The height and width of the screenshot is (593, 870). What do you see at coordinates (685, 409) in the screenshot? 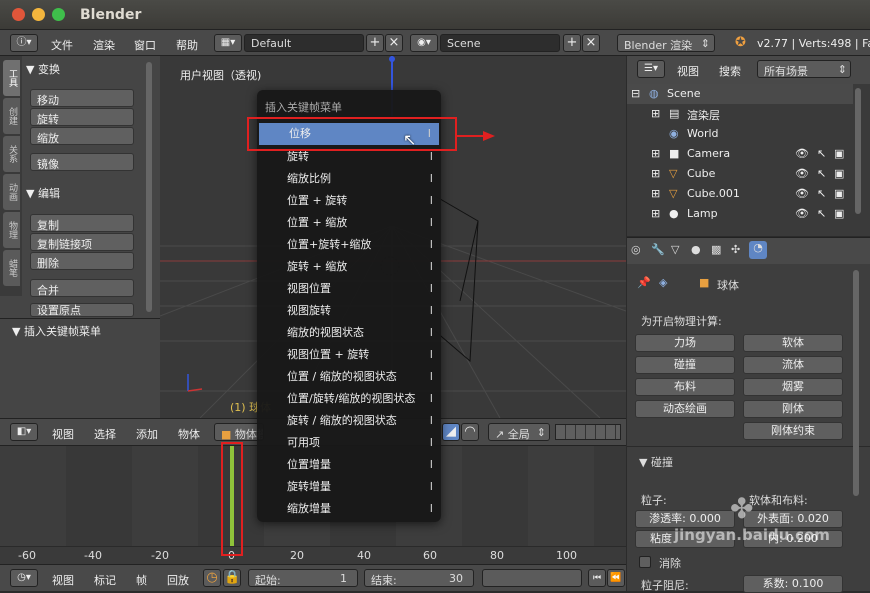
I see `dynamic-paint-button: 动态绘画` at bounding box center [685, 409].